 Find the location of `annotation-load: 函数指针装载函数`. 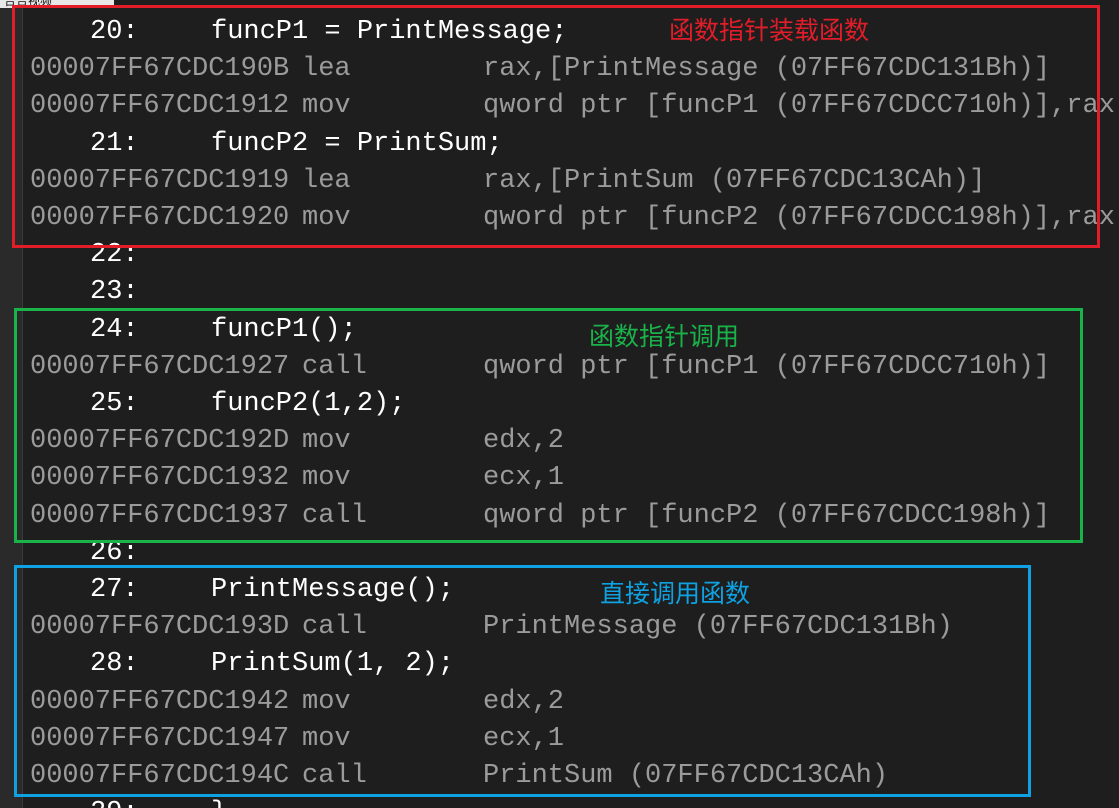

annotation-load: 函数指针装载函数 is located at coordinates (769, 30).